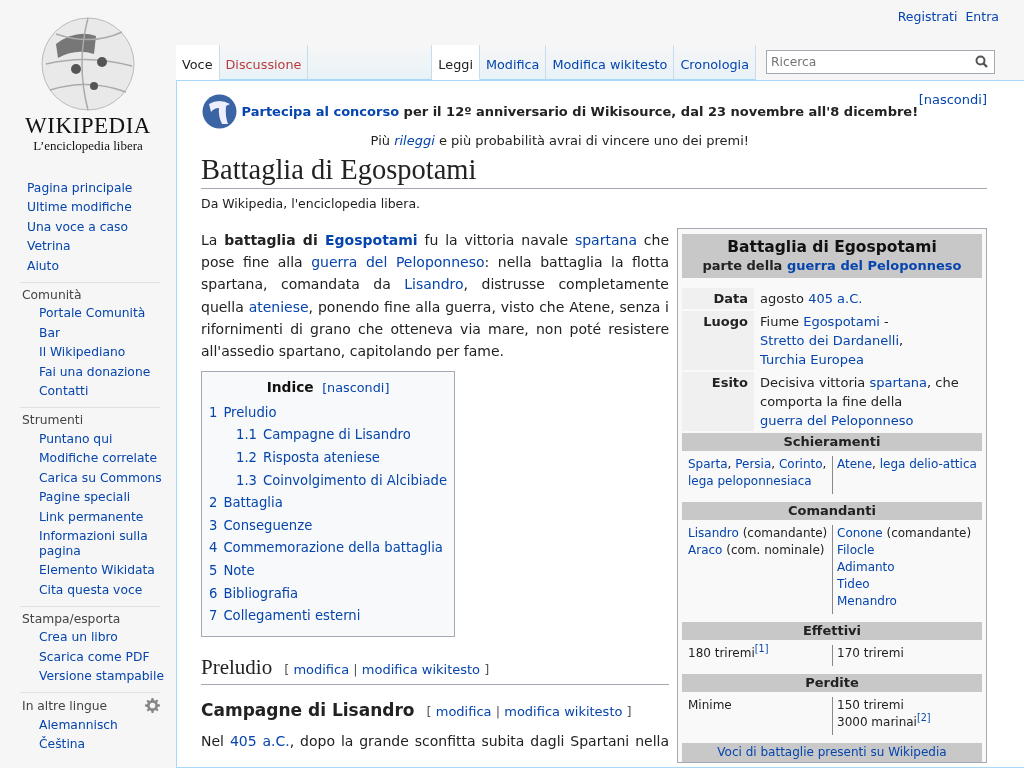 The image size is (1024, 768). I want to click on link: Conone, so click(860, 533).